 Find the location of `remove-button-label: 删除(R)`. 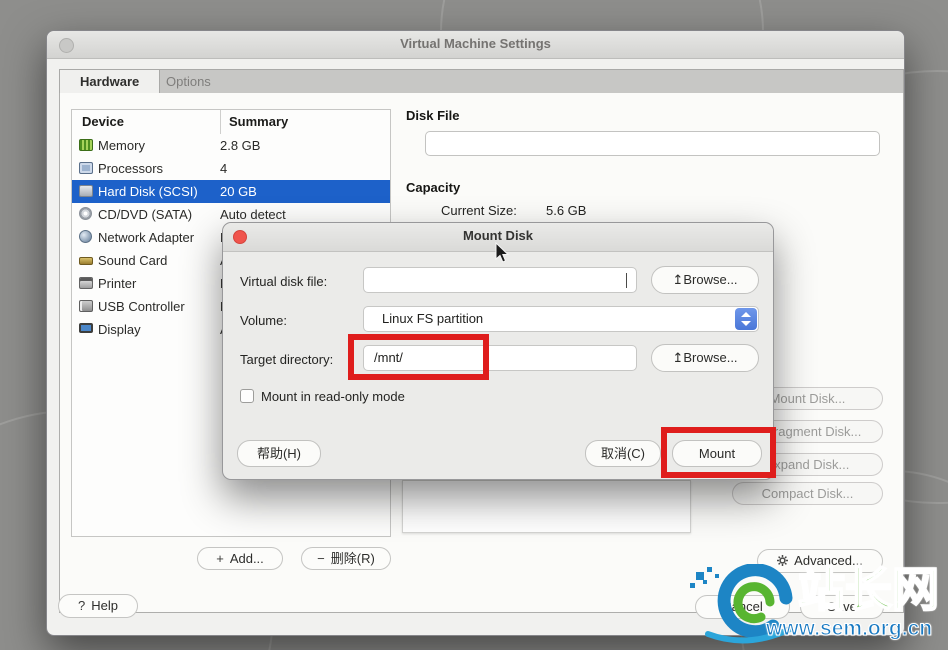

remove-button-label: 删除(R) is located at coordinates (352, 558).